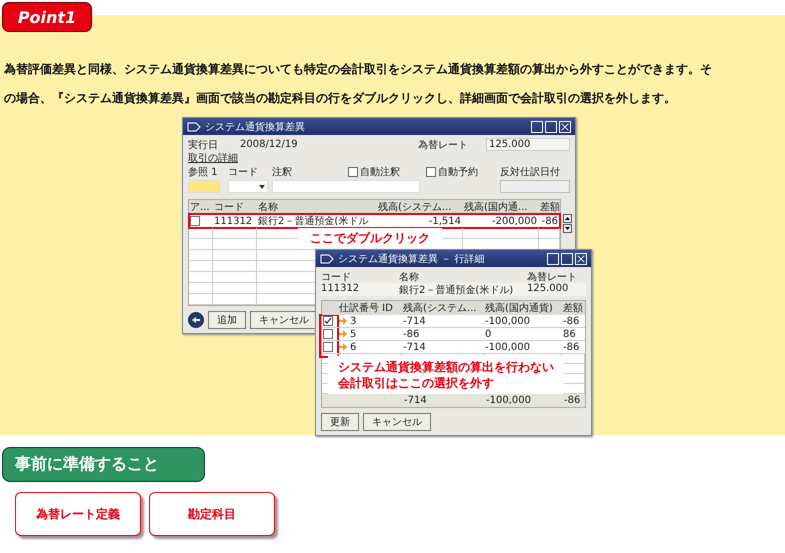 This screenshot has height=553, width=785. I want to click on caret-icon, so click(262, 187).